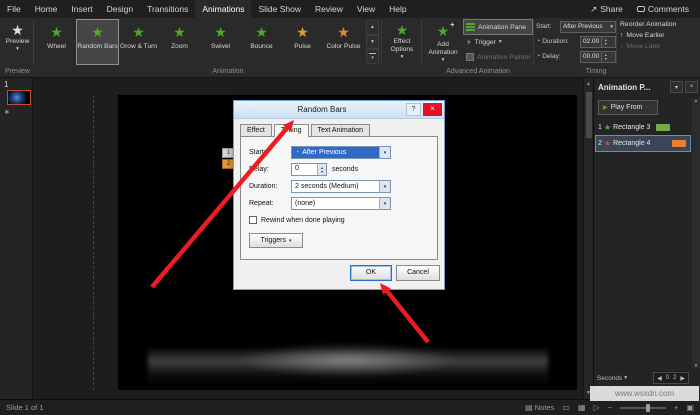 This screenshot has height=415, width=700. What do you see at coordinates (696, 233) in the screenshot?
I see `pane-scrollbar: ▲ ▼` at bounding box center [696, 233].